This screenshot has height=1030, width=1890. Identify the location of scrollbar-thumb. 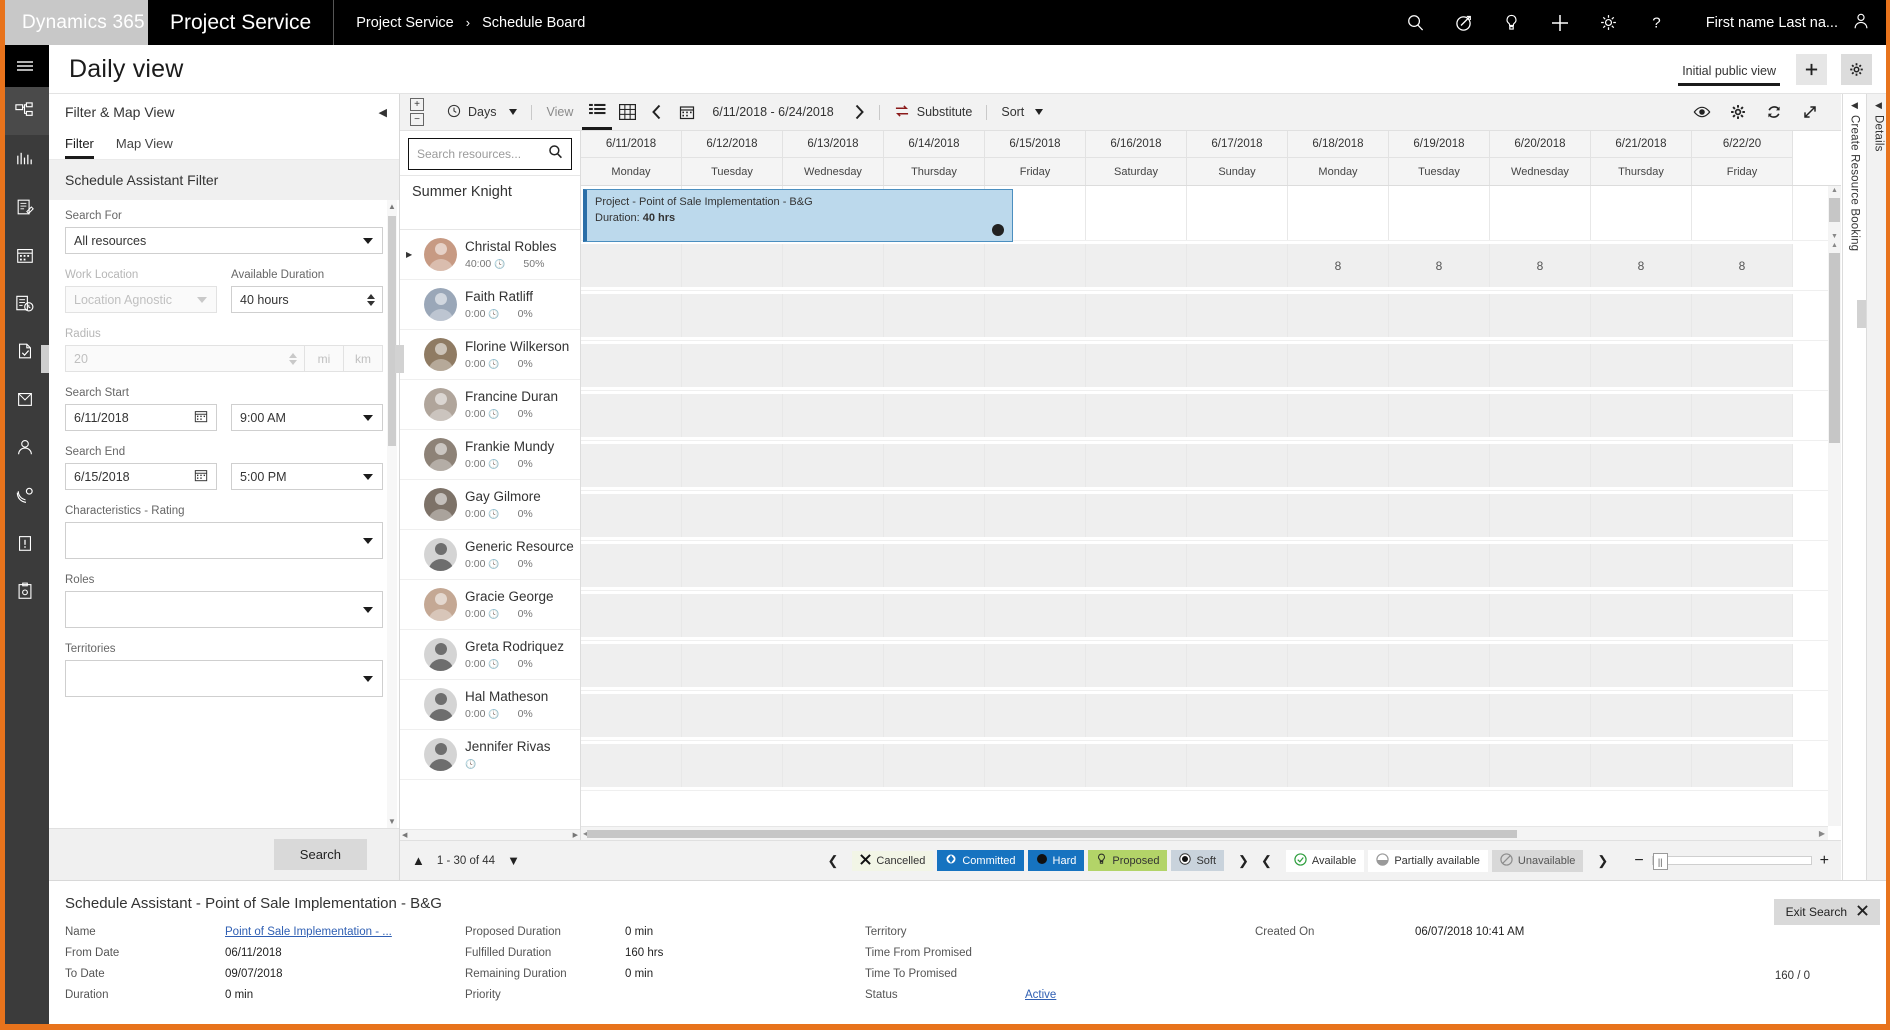
(1834, 210).